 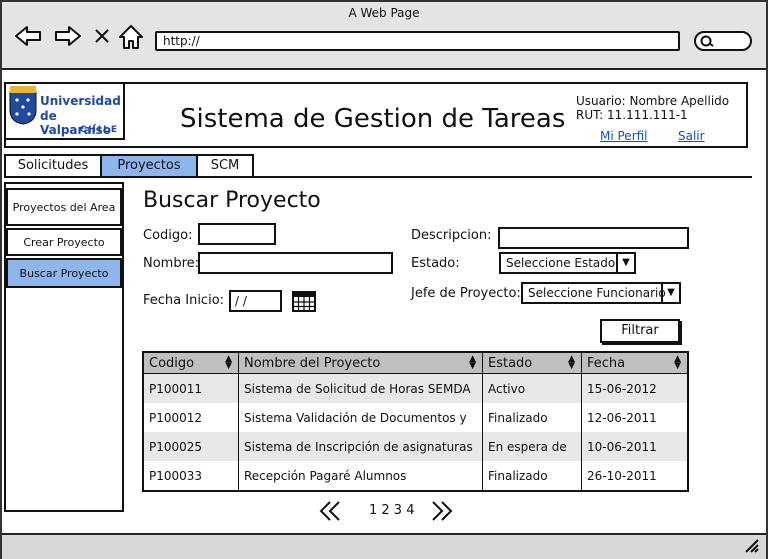 What do you see at coordinates (691, 136) in the screenshot?
I see `logout-link: Salir` at bounding box center [691, 136].